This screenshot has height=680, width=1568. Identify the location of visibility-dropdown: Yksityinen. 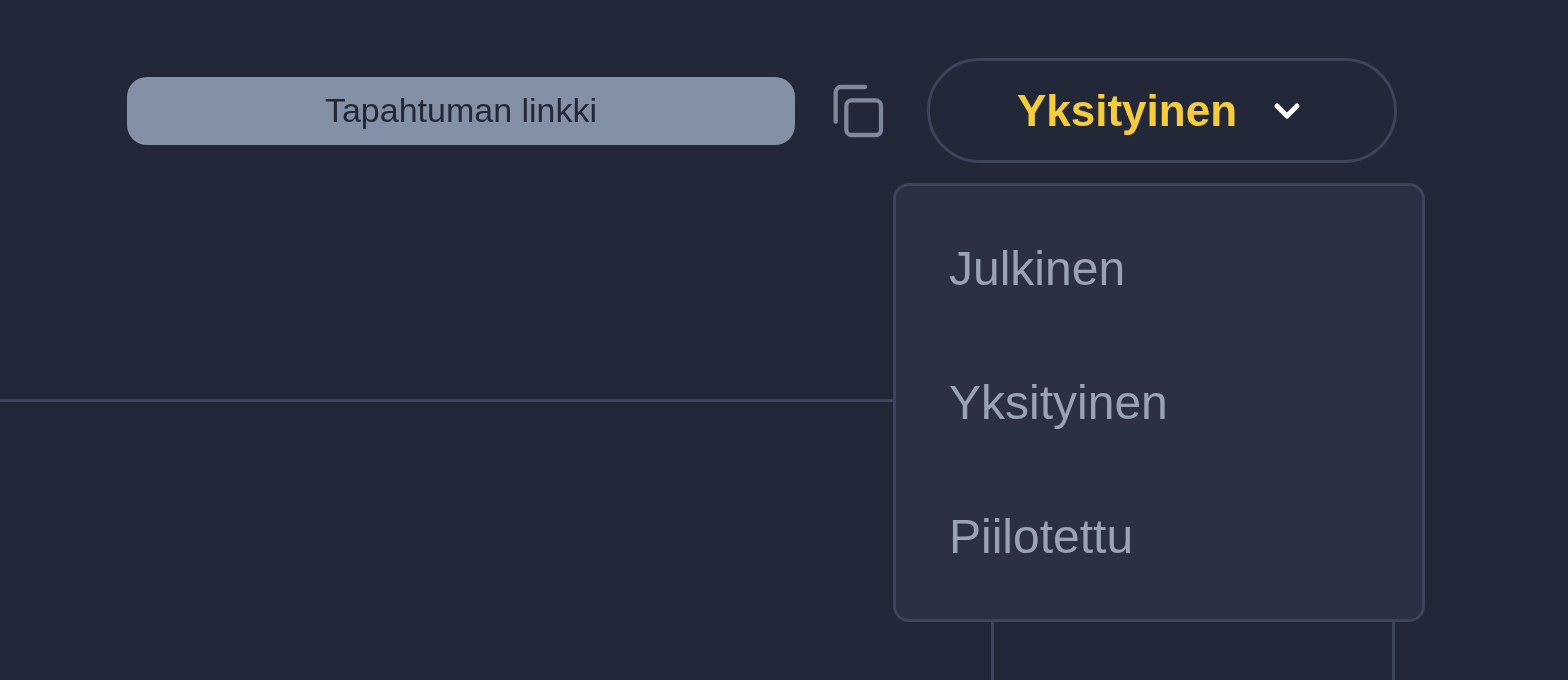
(1162, 110).